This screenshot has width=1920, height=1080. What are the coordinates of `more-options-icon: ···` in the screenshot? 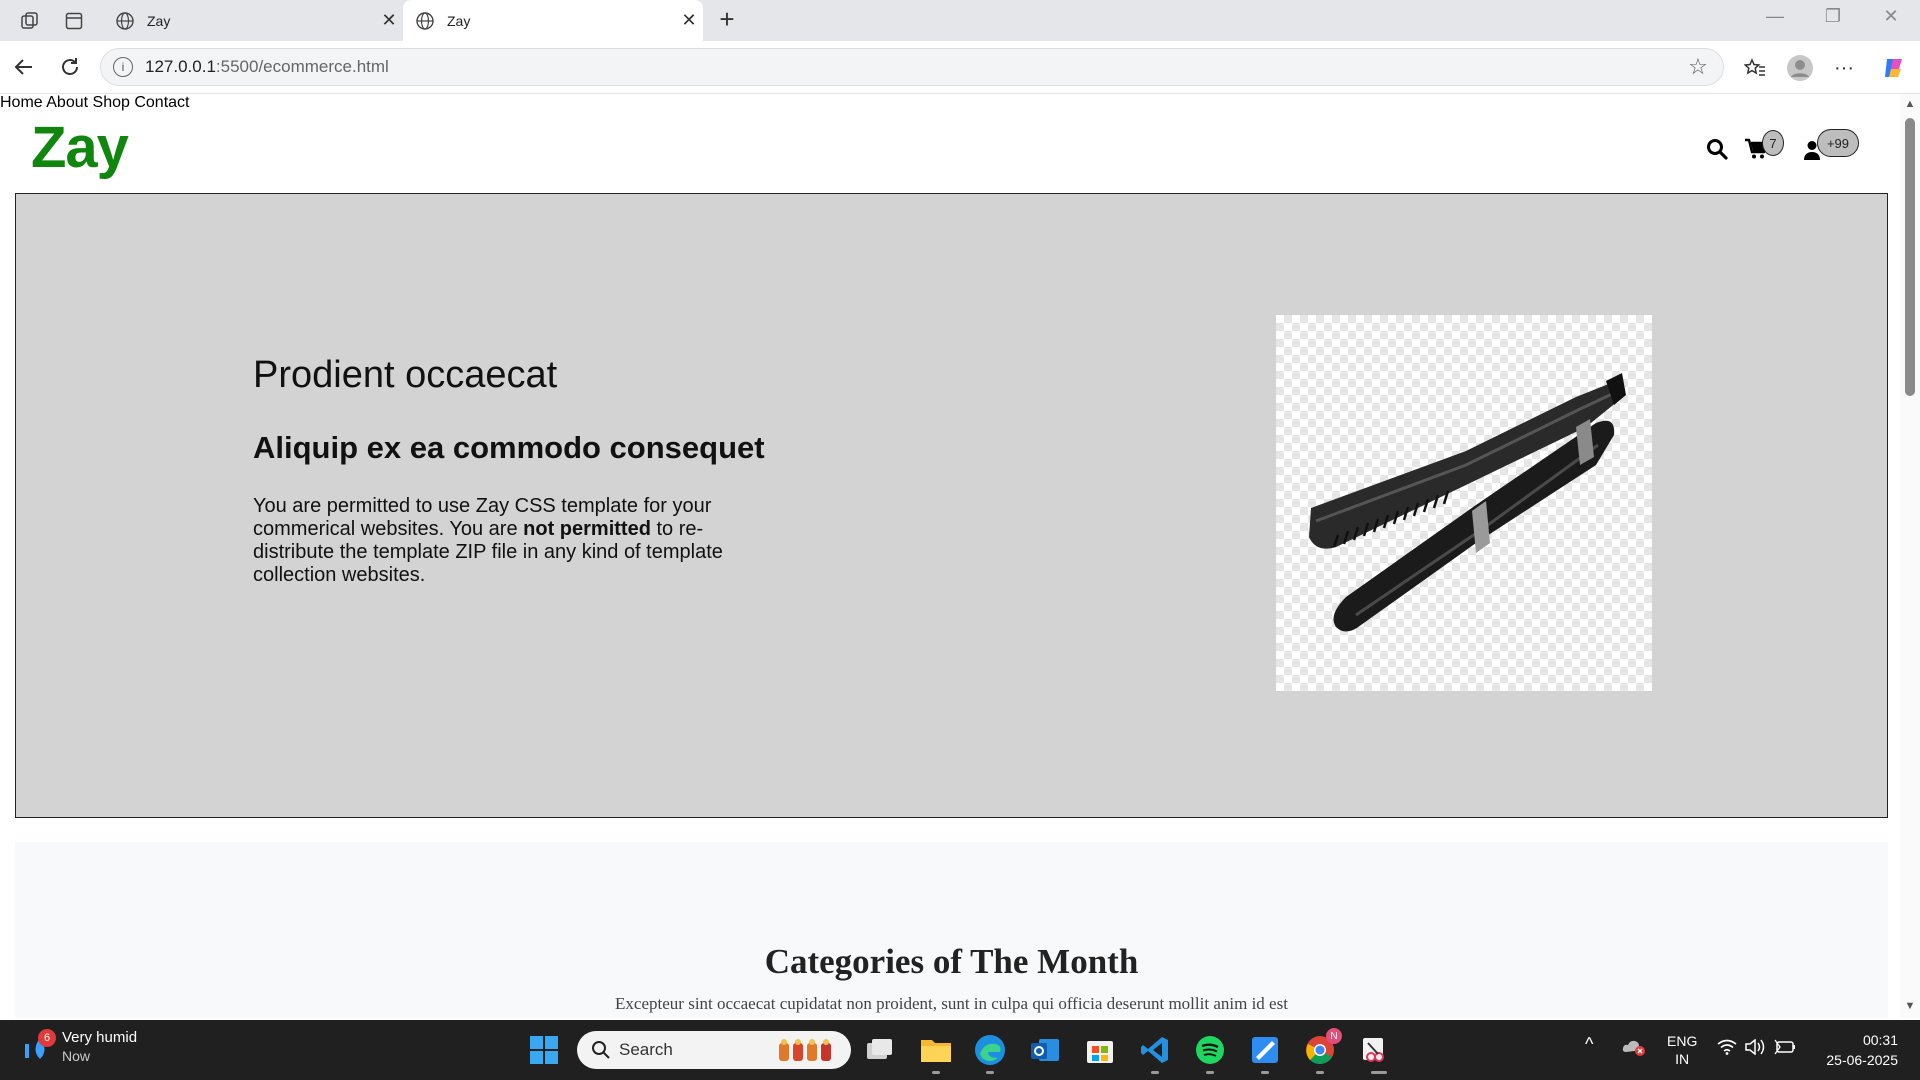 It's located at (1844, 68).